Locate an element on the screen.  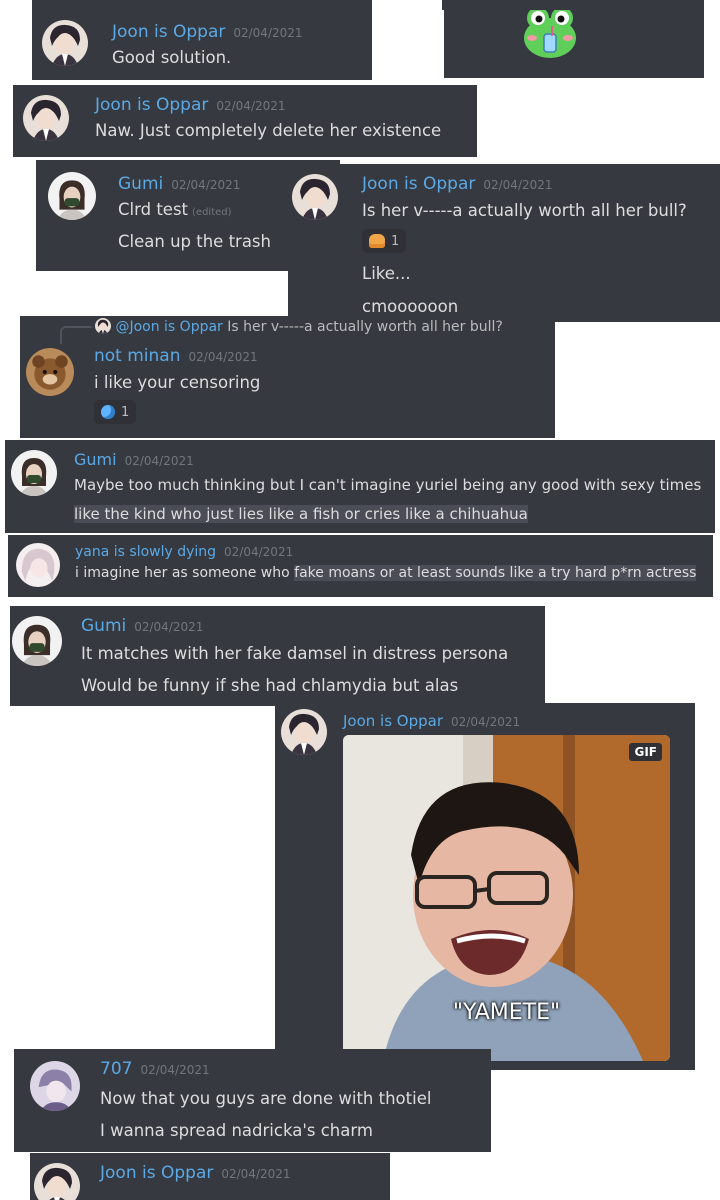
reply-connector is located at coordinates (76, 335).